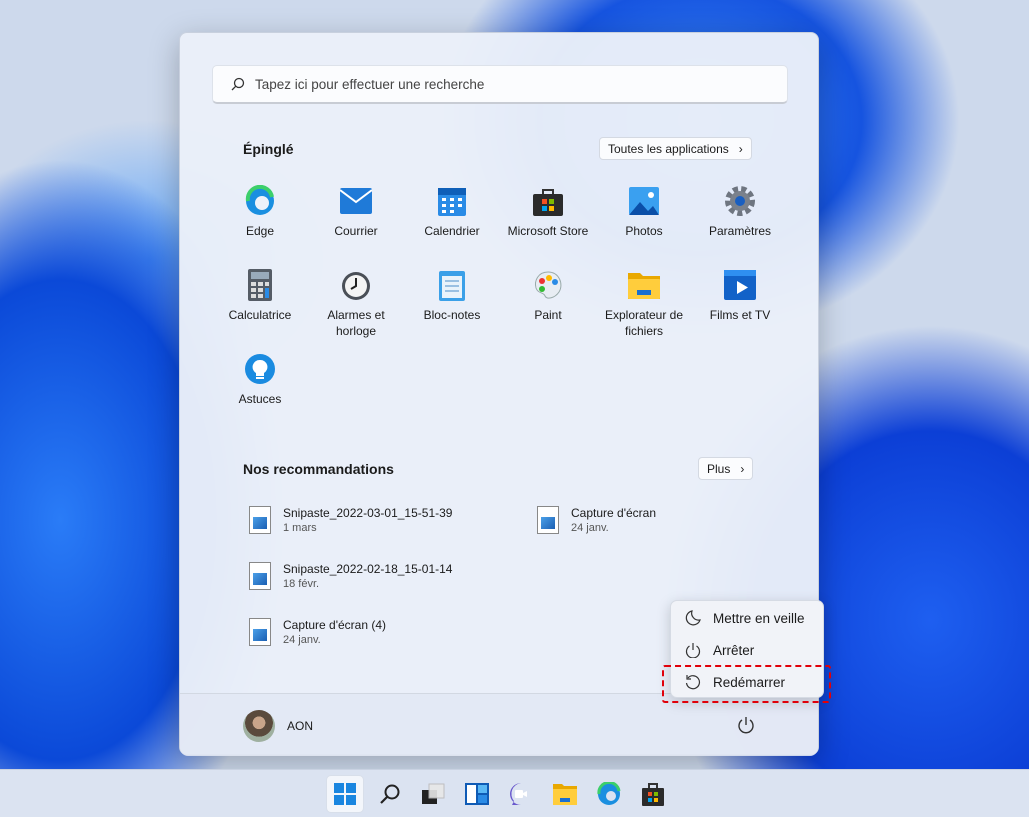  What do you see at coordinates (740, 201) in the screenshot?
I see `gear-icon` at bounding box center [740, 201].